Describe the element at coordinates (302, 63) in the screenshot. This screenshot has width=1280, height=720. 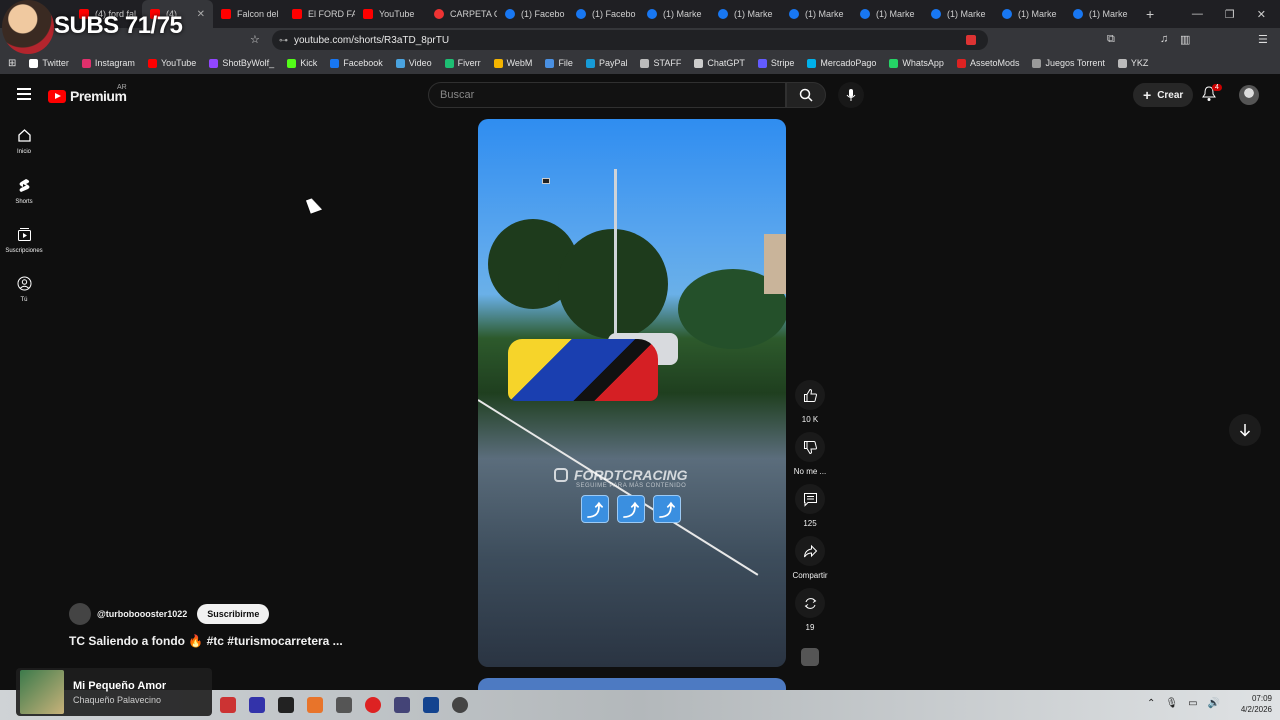
I see `bookmark-item: Kick` at that location.